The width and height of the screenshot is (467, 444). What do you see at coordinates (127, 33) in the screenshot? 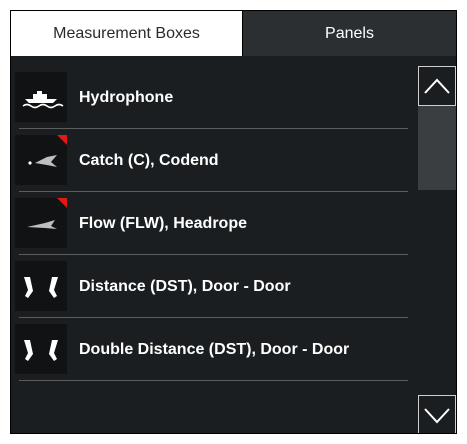
I see `tab-measurement-boxes: Measurement Boxes` at bounding box center [127, 33].